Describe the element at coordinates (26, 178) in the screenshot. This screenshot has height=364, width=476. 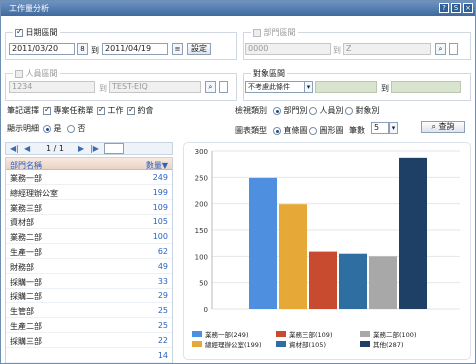
I see `row-department-name: 業務一部` at that location.